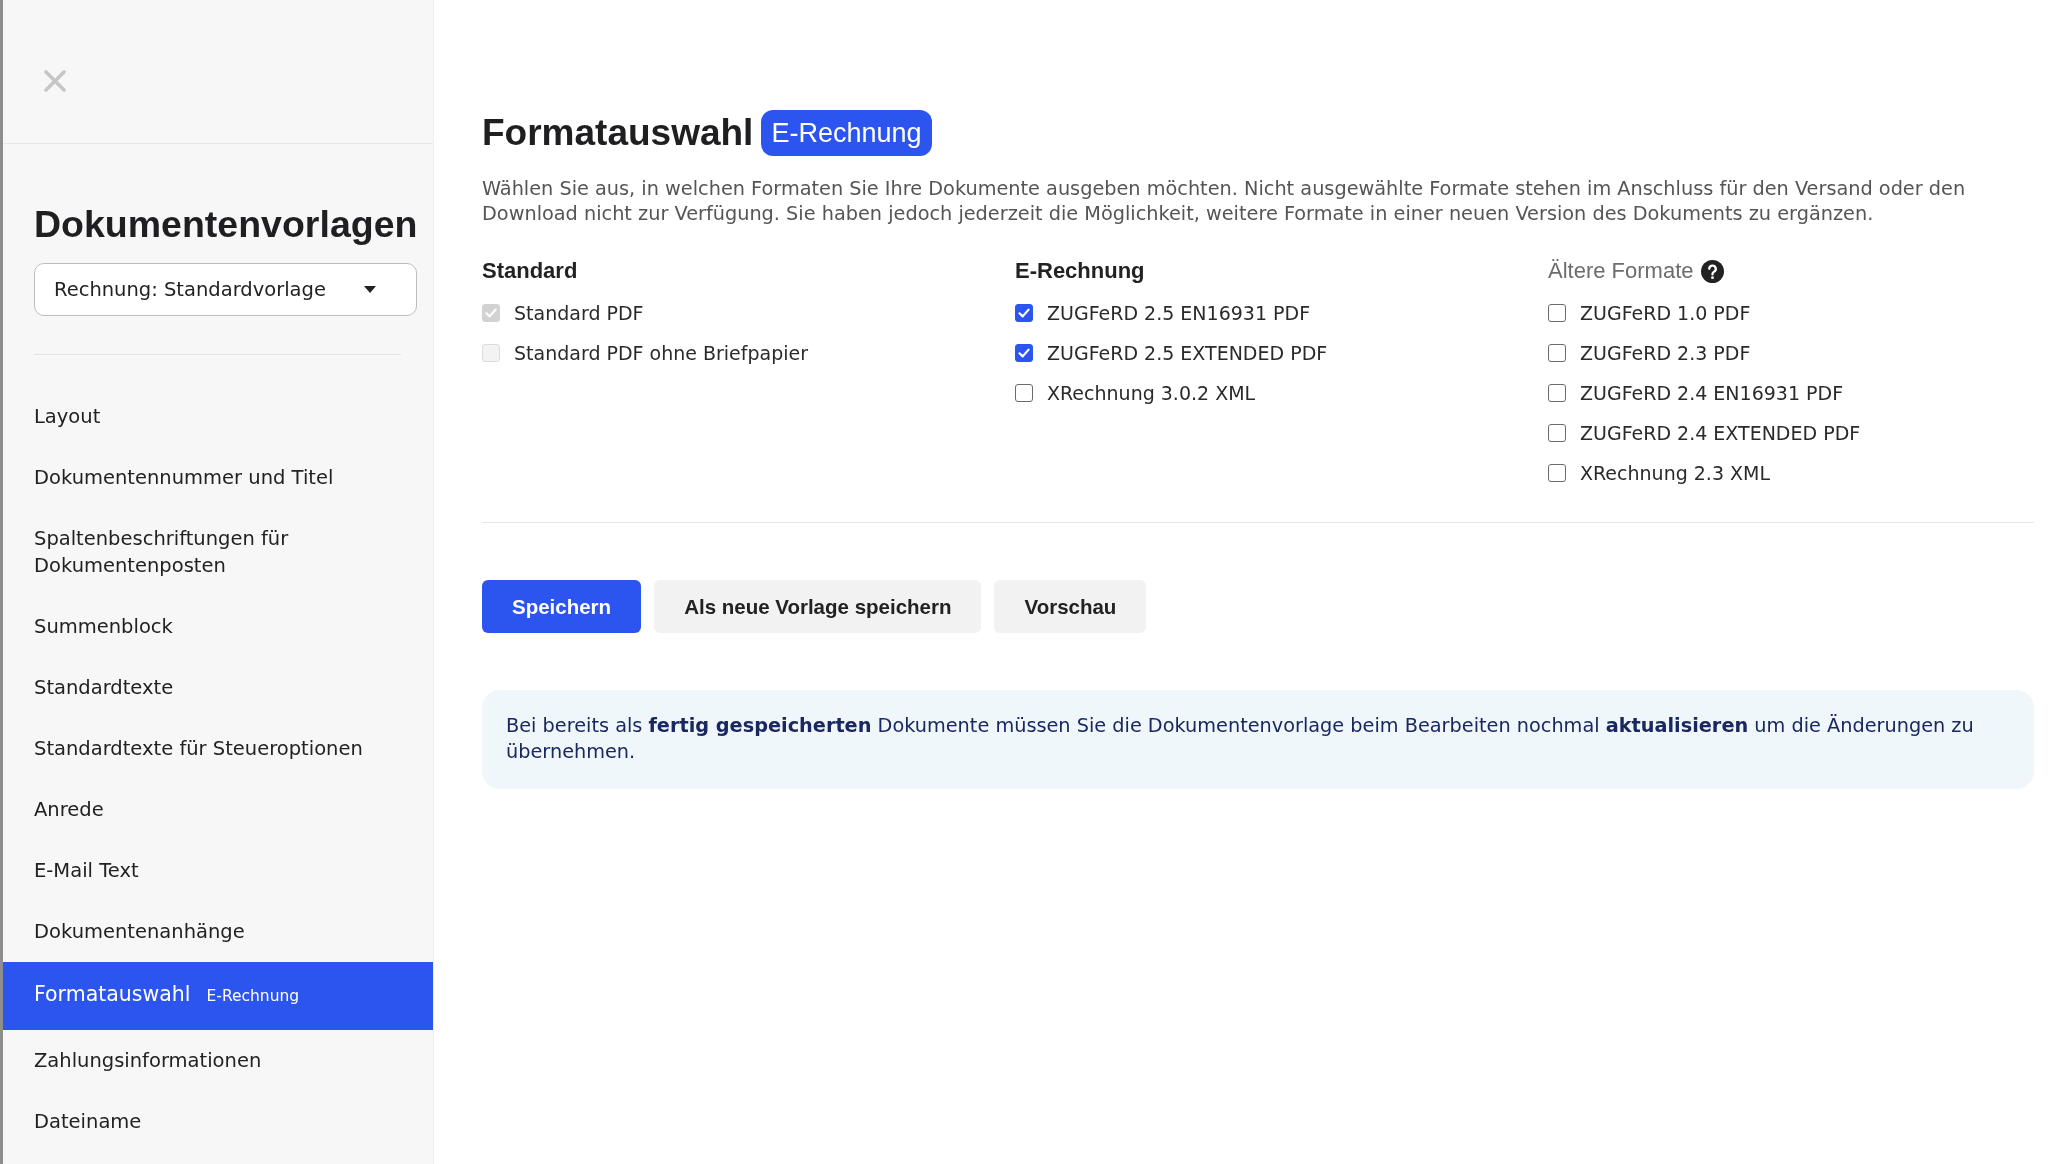  Describe the element at coordinates (218, 996) in the screenshot. I see `nav-item: Formatauswahl E-Rechnung` at that location.